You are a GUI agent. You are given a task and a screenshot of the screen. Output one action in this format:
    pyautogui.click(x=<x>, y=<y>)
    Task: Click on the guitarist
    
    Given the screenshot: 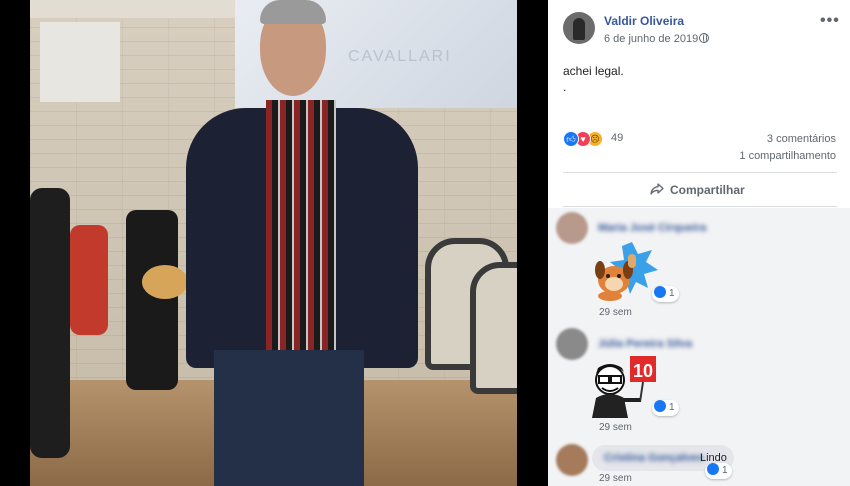 What is the action you would take?
    pyautogui.click(x=152, y=300)
    